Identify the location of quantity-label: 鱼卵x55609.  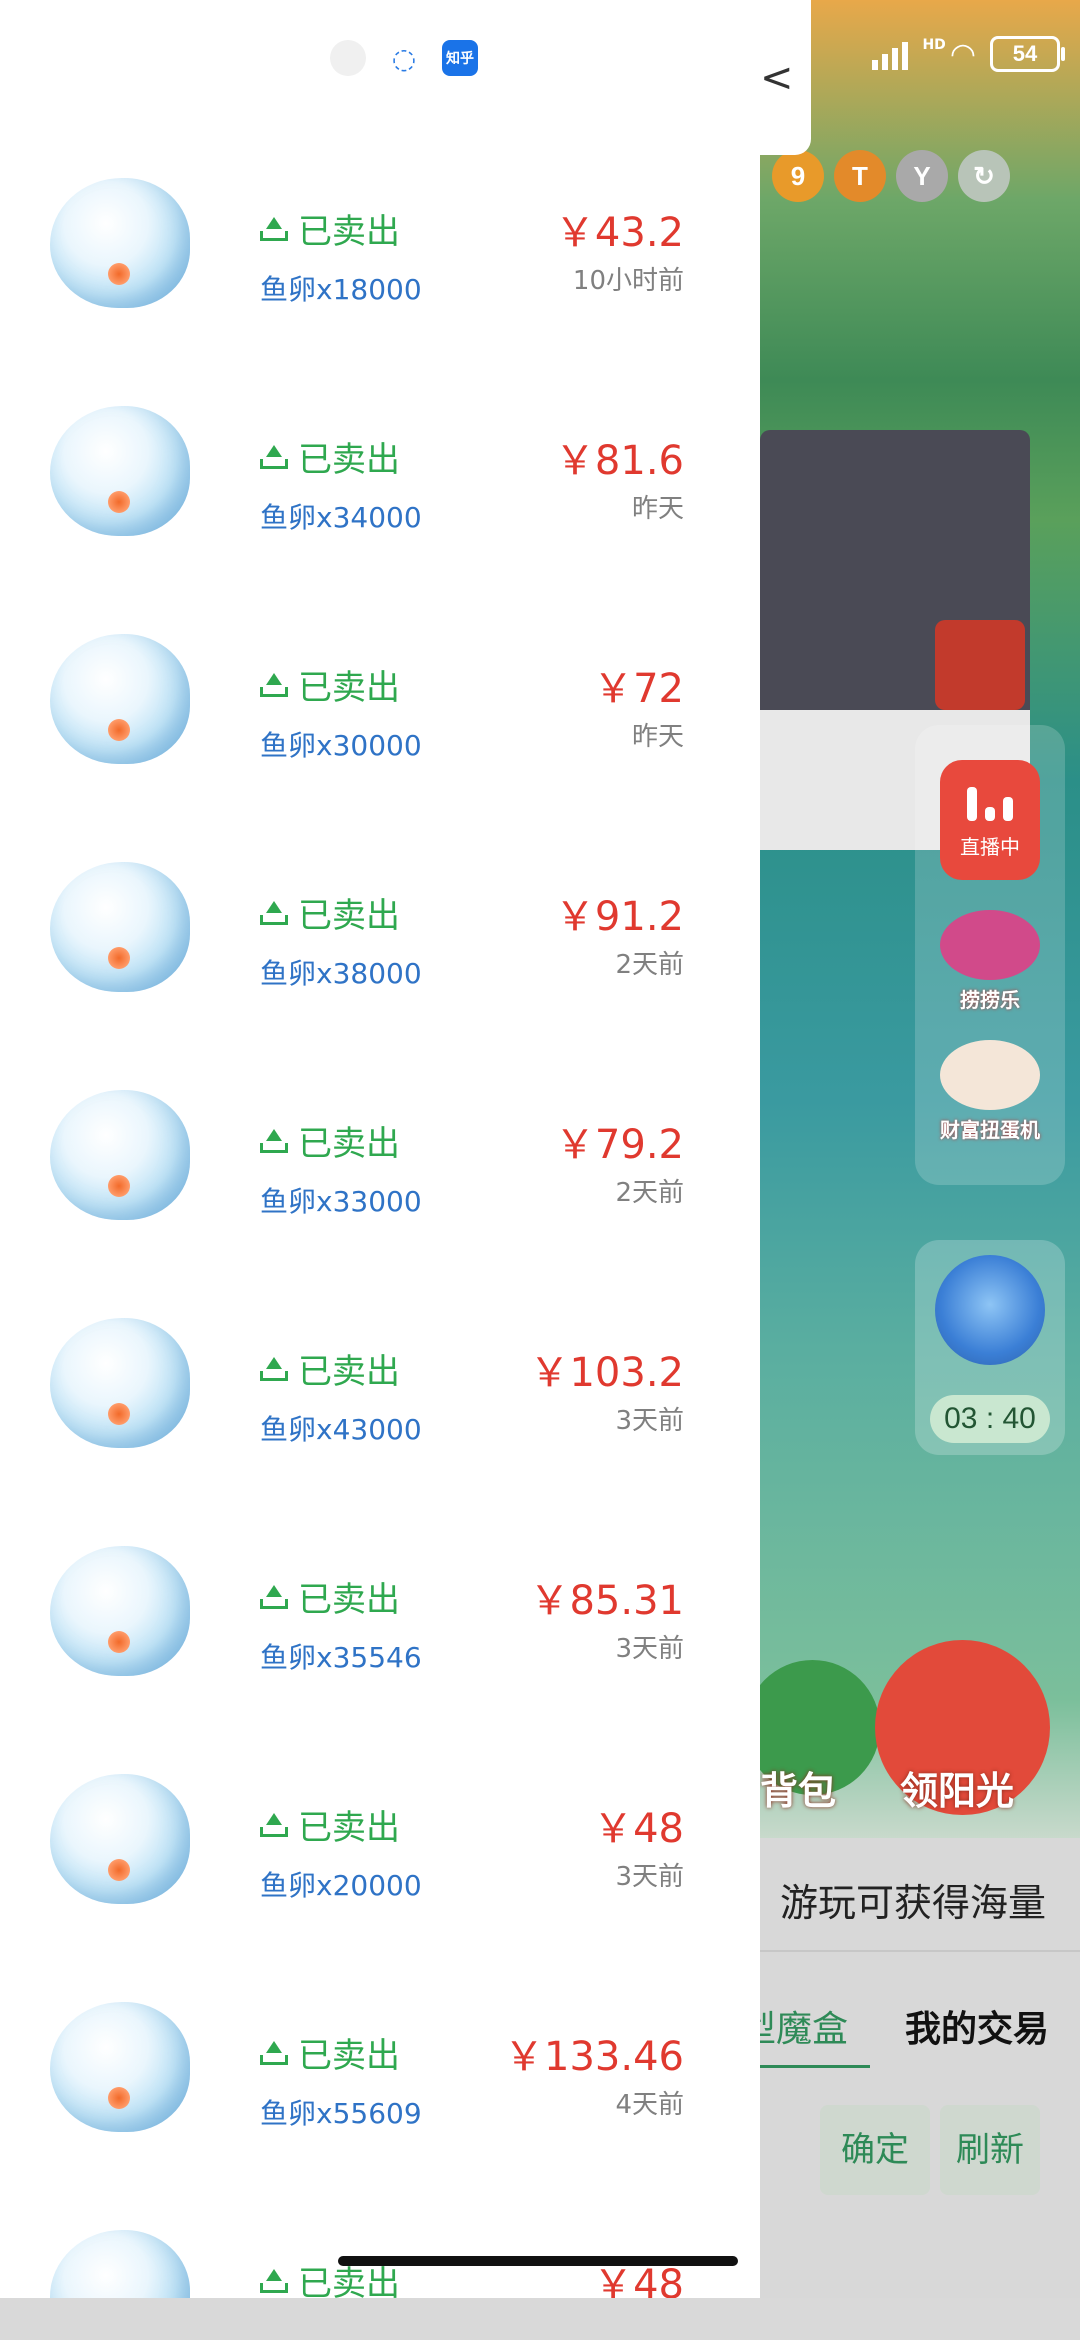
(341, 2113).